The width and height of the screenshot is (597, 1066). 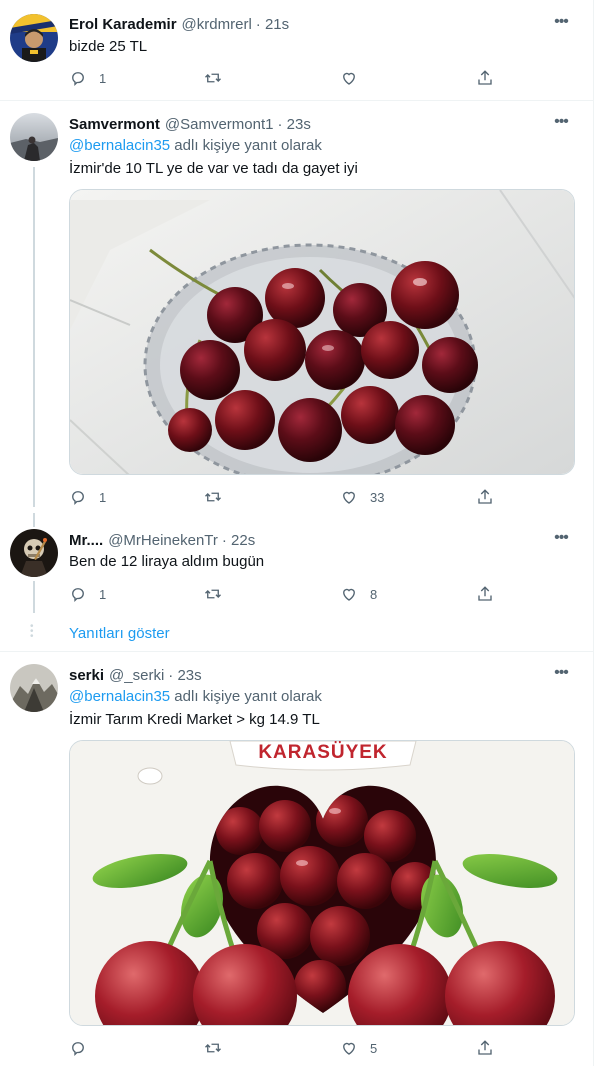 I want to click on tweet-actions: 1, so click(x=284, y=78).